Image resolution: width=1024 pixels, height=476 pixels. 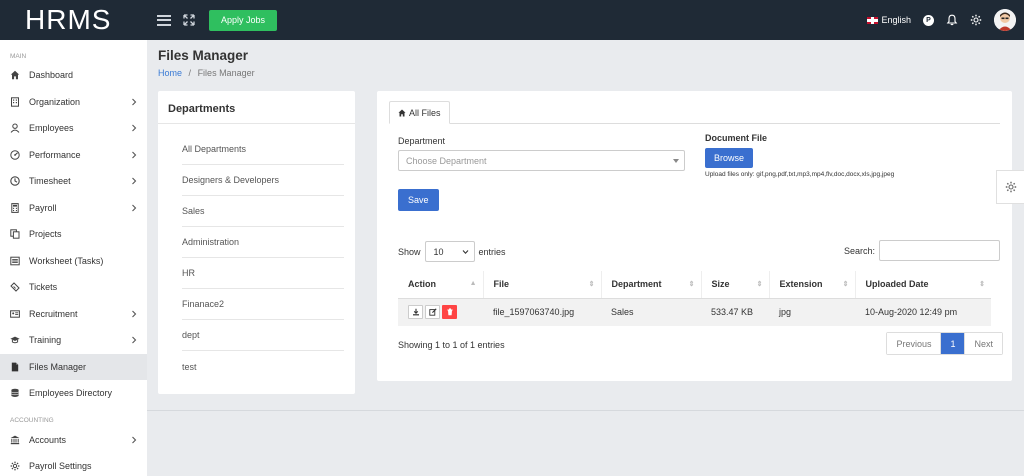 What do you see at coordinates (928, 20) in the screenshot?
I see `p-badge-icon: P` at bounding box center [928, 20].